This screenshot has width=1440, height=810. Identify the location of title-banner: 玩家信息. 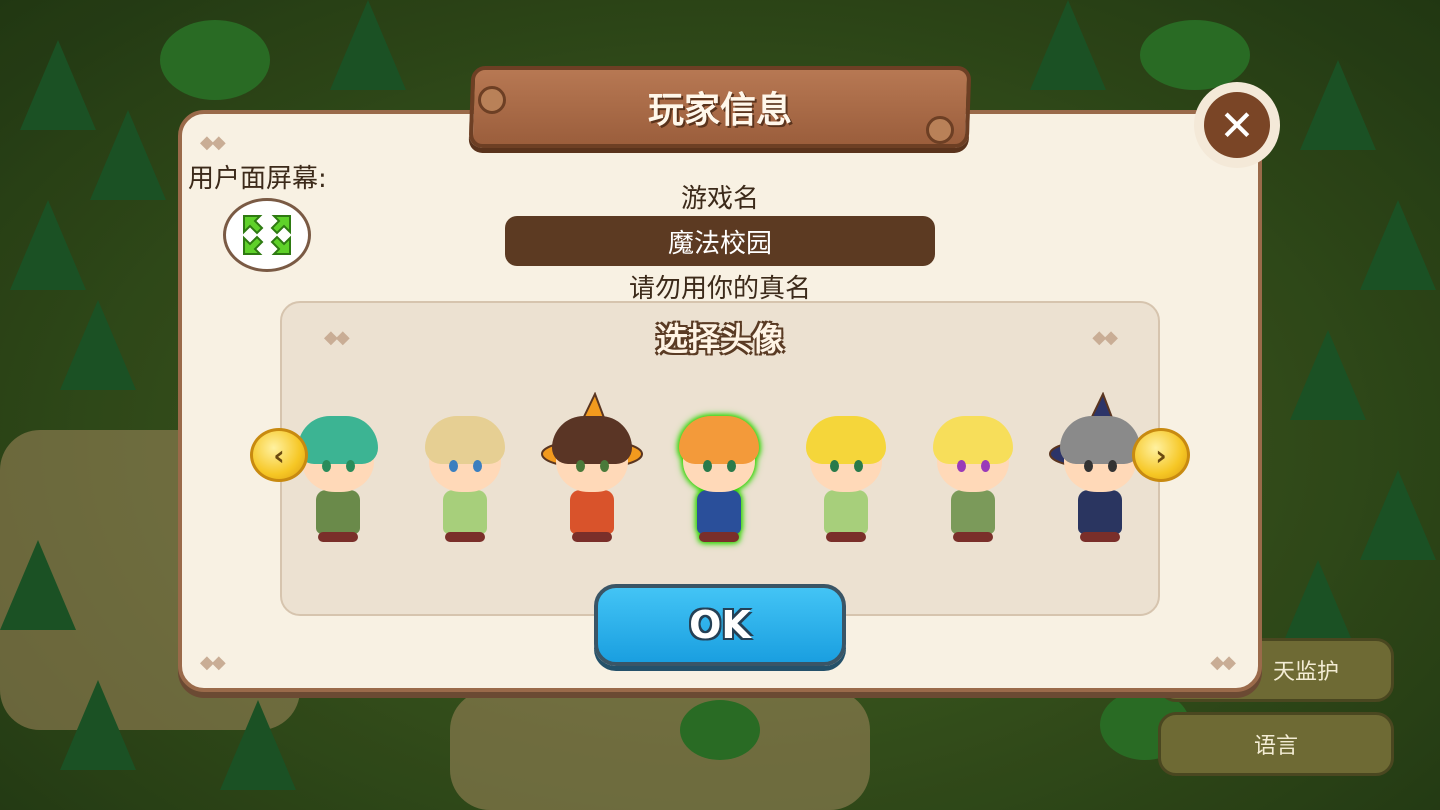
(720, 107).